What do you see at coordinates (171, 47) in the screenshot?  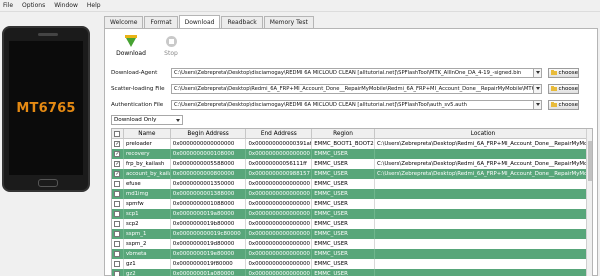 I see `stop-button: Stop` at bounding box center [171, 47].